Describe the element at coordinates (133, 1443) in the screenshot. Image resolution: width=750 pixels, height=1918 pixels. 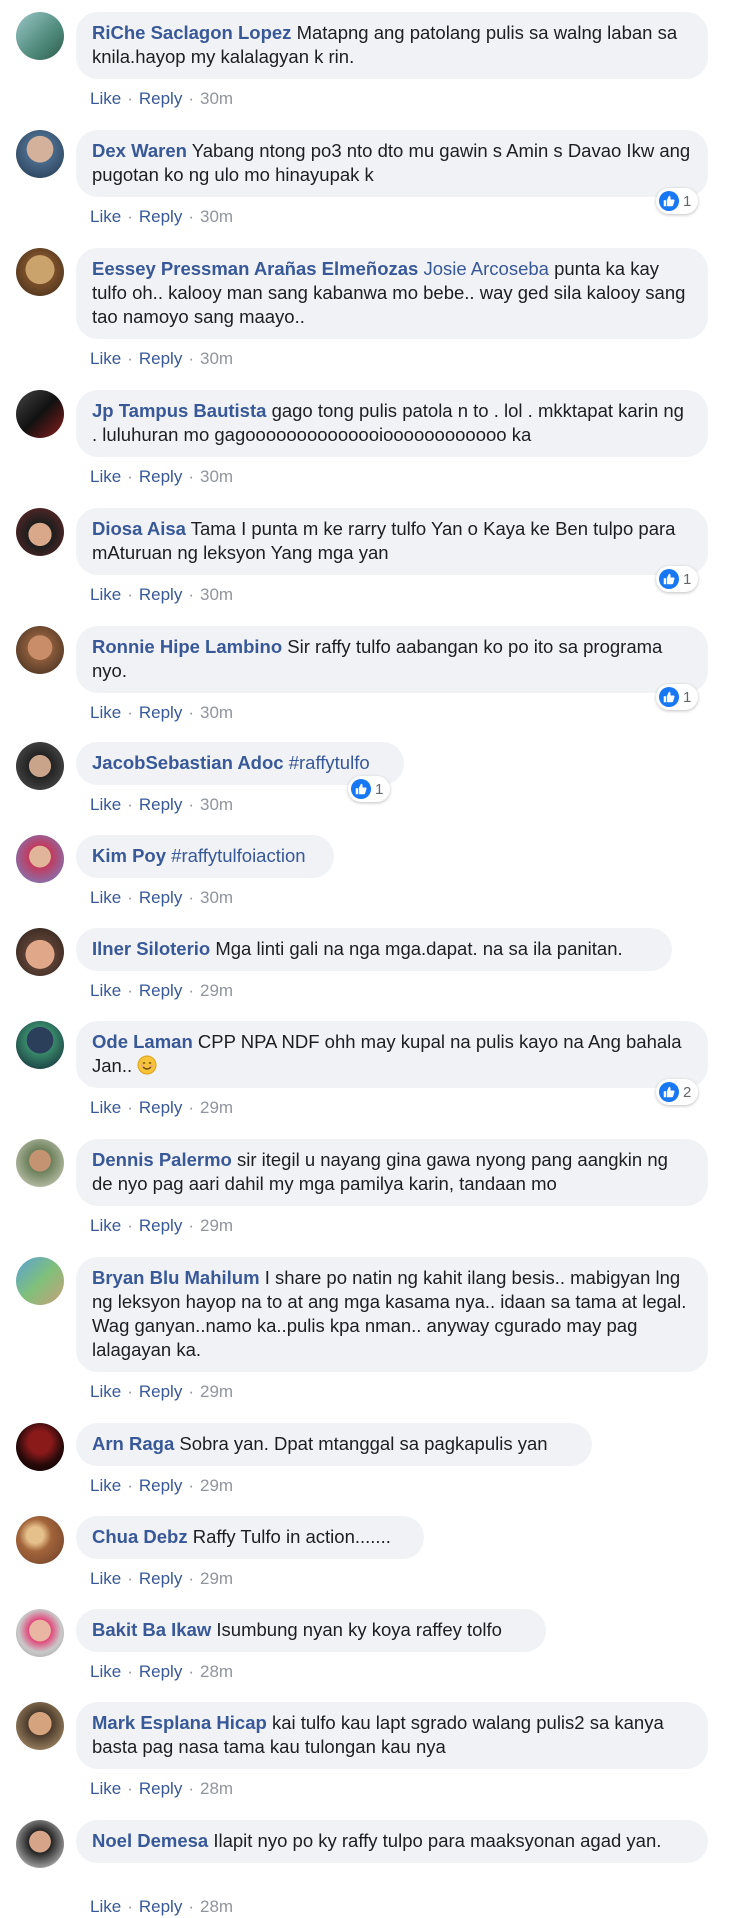
I see `comment-author: Arn Raga` at that location.